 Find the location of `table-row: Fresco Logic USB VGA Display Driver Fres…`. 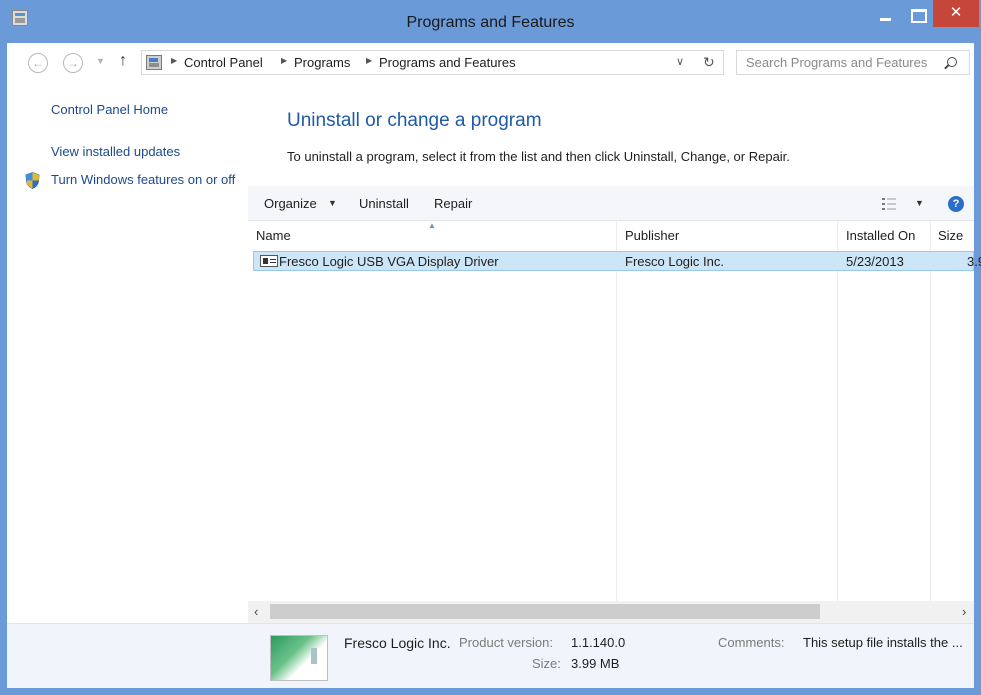

table-row: Fresco Logic USB VGA Display Driver Fres… is located at coordinates (617, 261).